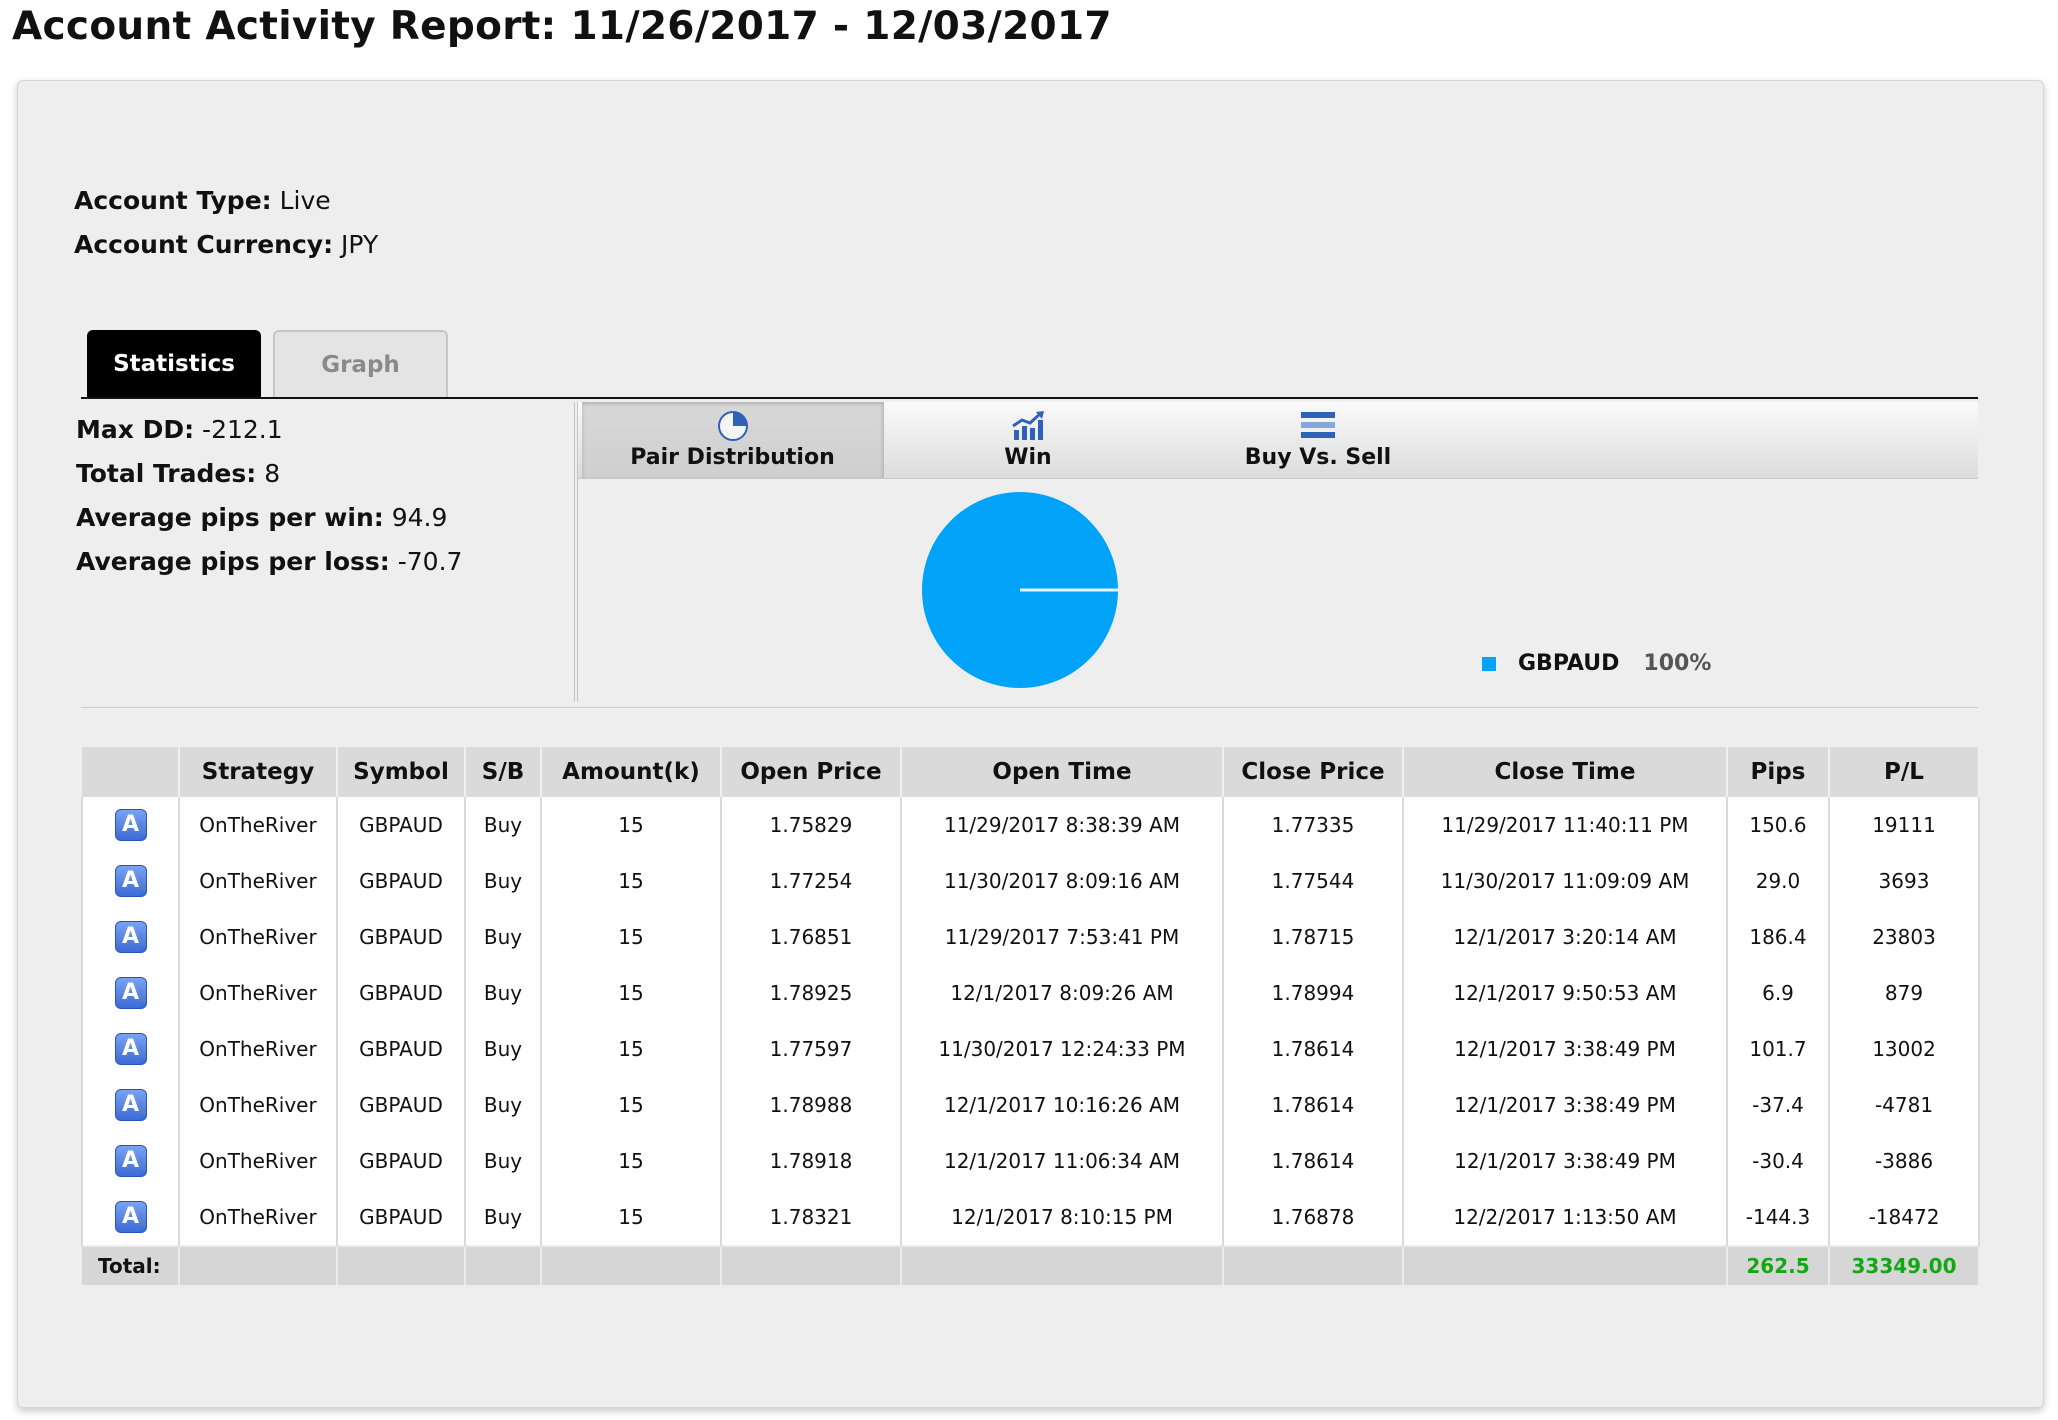 This screenshot has width=2058, height=1420. Describe the element at coordinates (360, 244) in the screenshot. I see `account-currency-value: JPY` at that location.